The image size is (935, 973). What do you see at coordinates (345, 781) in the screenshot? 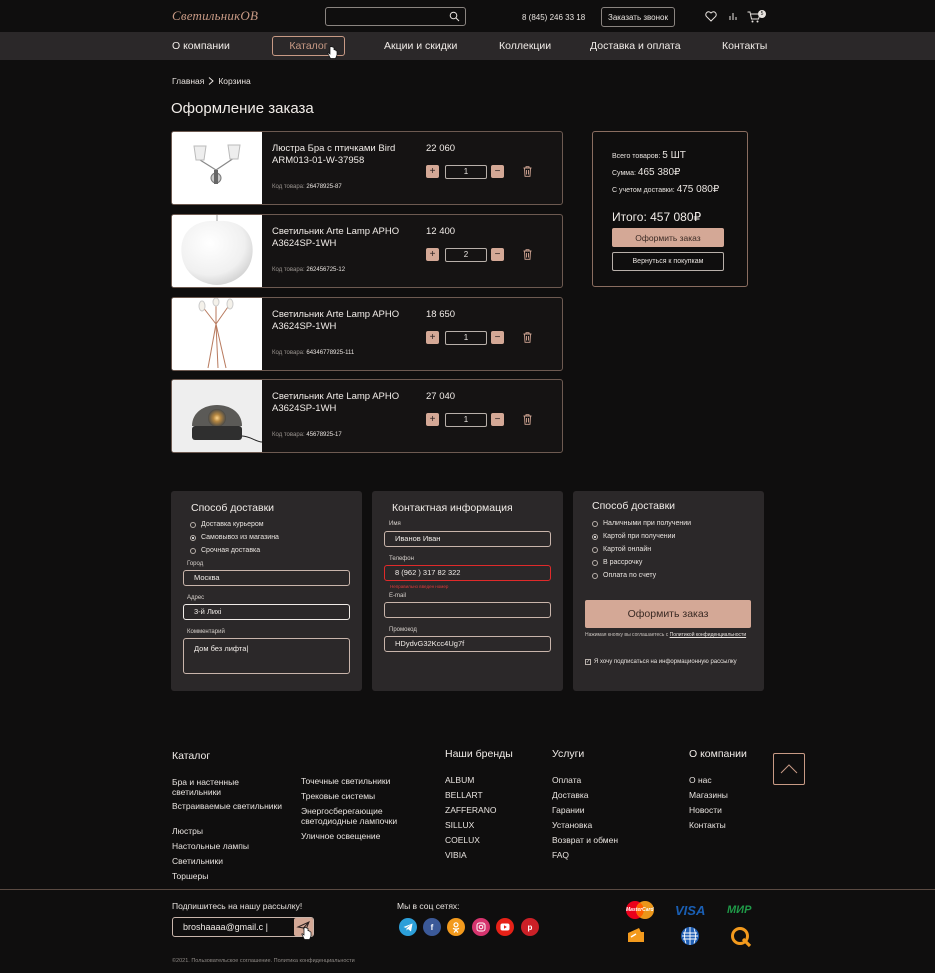
I see `footer-link: Точечные светильники` at bounding box center [345, 781].